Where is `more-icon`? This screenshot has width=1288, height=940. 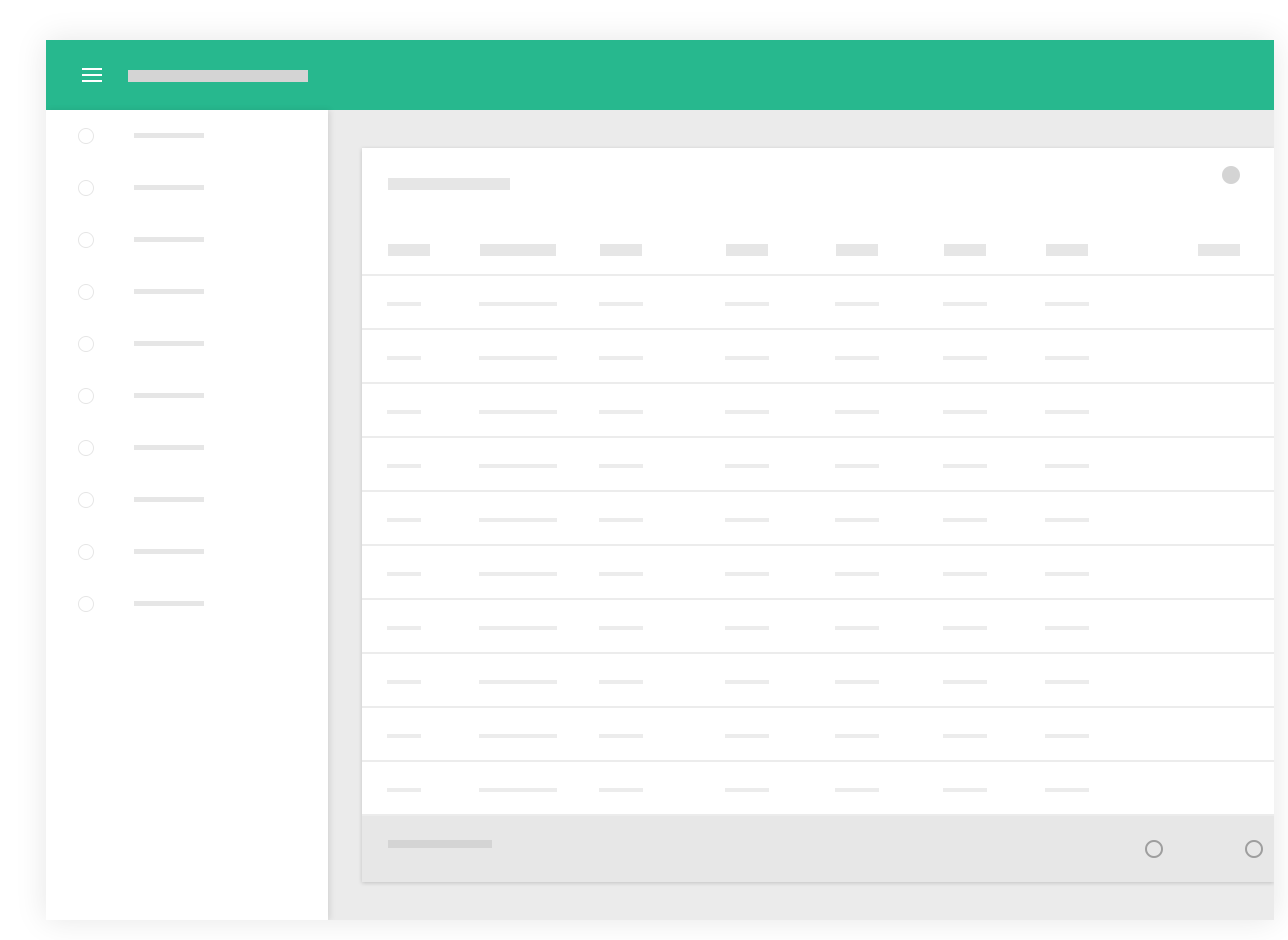 more-icon is located at coordinates (1231, 175).